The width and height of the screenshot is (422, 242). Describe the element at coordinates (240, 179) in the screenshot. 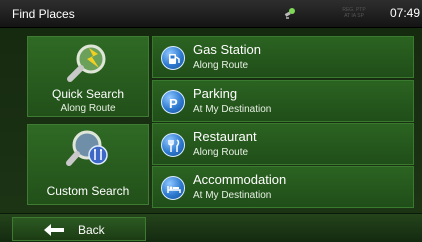

I see `accommodation-title: Accommodation` at that location.